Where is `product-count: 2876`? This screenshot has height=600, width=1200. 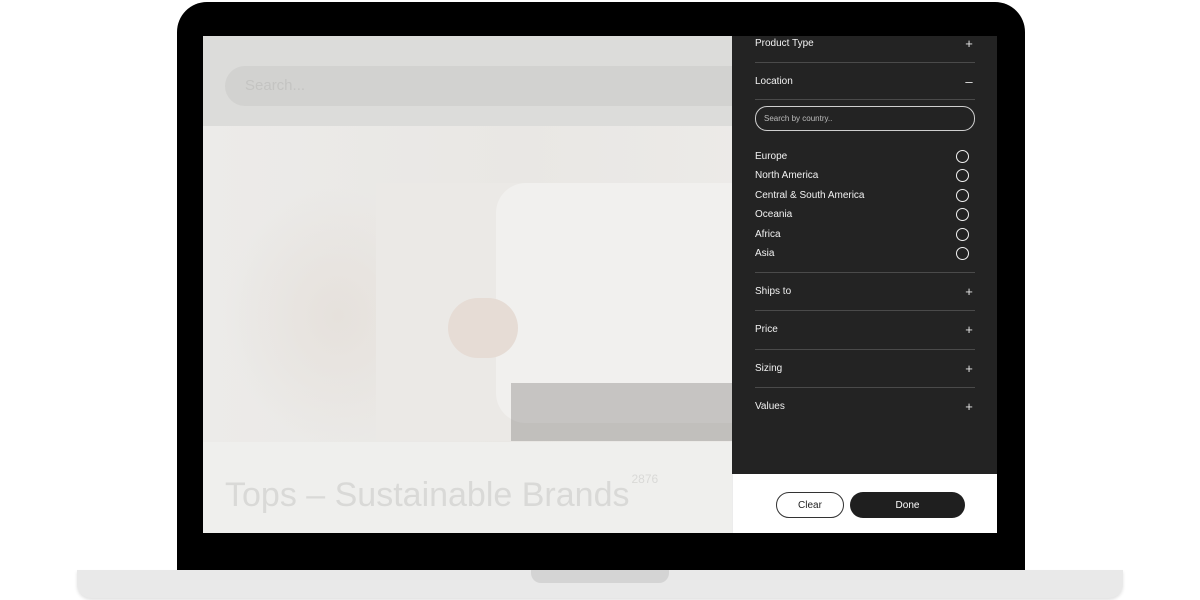
product-count: 2876 is located at coordinates (645, 479).